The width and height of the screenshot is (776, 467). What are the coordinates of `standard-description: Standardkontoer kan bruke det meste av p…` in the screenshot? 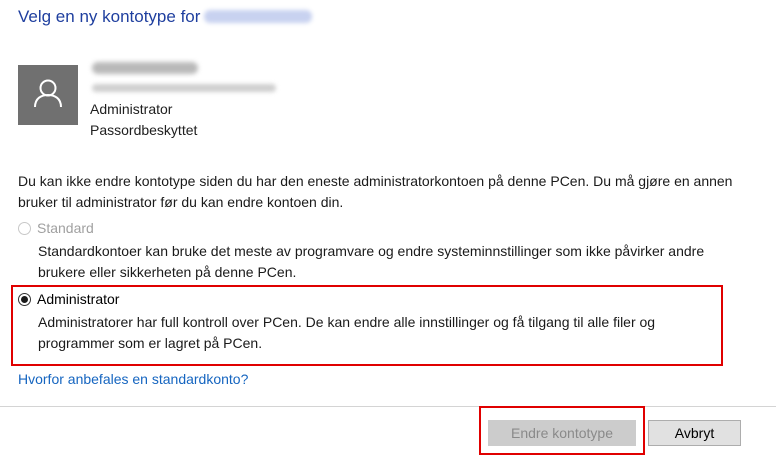 It's located at (371, 261).